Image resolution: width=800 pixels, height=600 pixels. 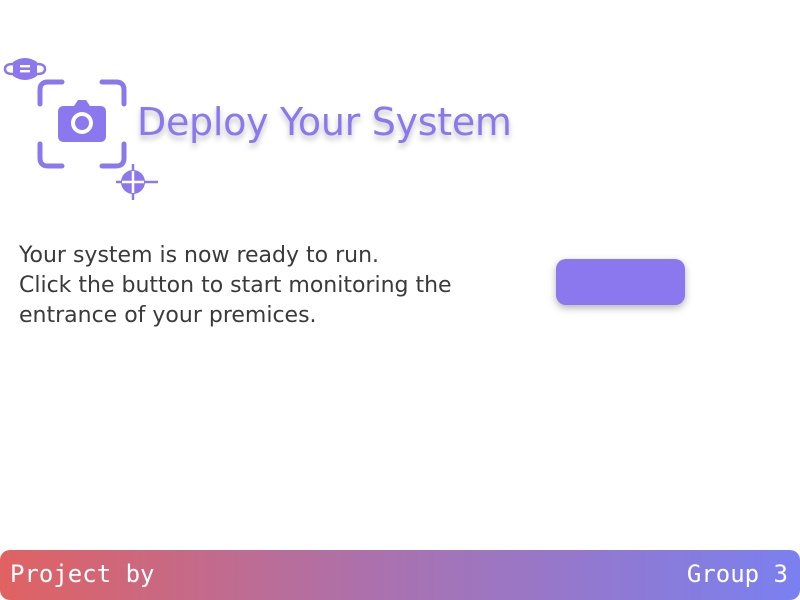 What do you see at coordinates (82, 574) in the screenshot?
I see `footer-credit-label: Project by` at bounding box center [82, 574].